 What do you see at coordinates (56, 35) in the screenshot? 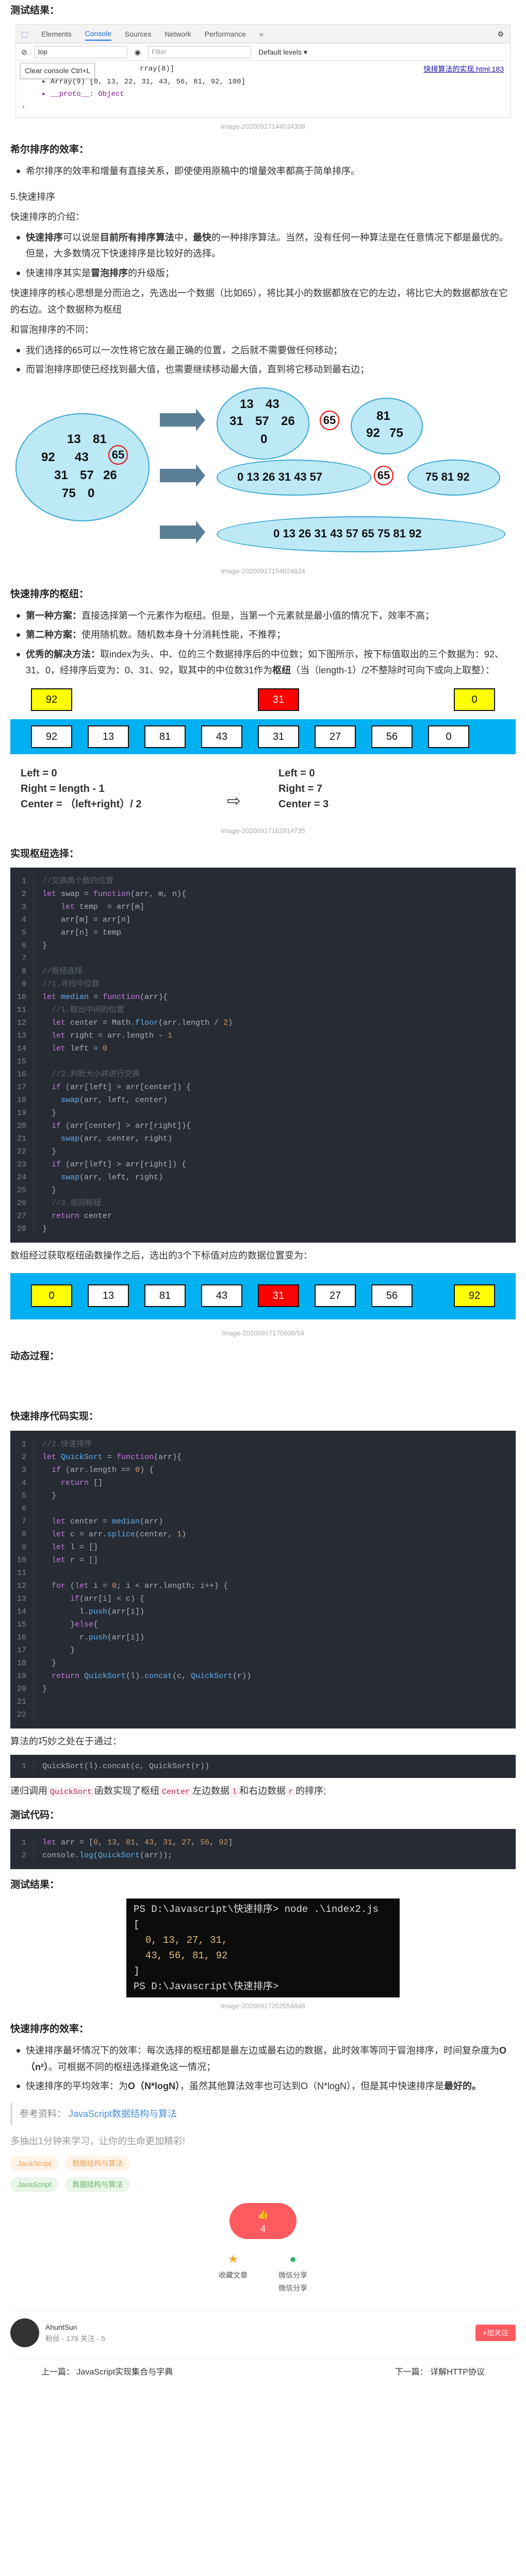
I see `tab-elements: Elements` at bounding box center [56, 35].